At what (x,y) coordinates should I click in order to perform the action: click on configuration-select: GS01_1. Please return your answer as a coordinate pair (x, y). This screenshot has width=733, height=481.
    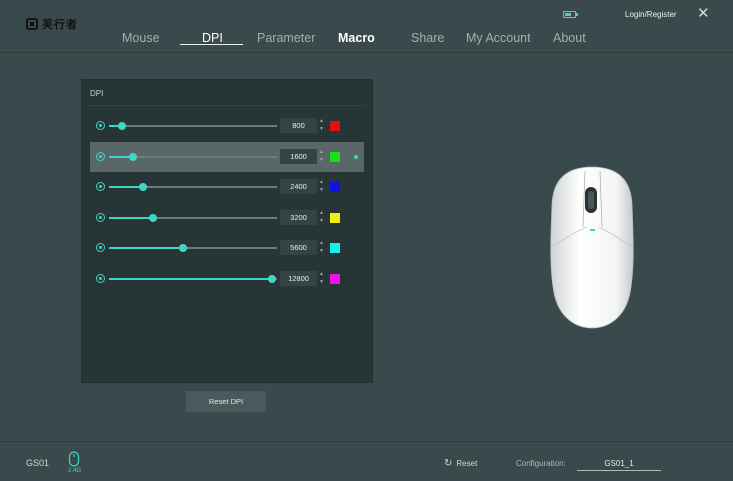
    Looking at the image, I should click on (619, 465).